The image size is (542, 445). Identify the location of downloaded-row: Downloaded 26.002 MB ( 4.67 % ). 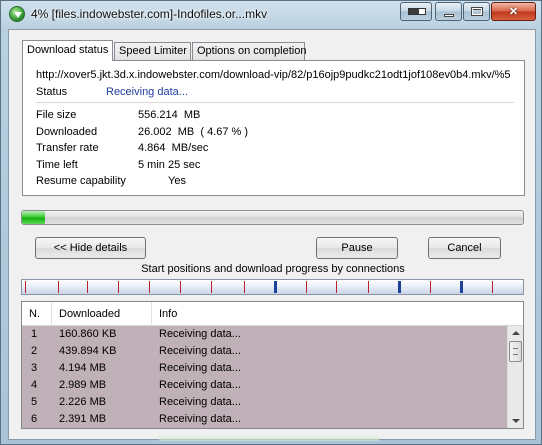
(186, 134).